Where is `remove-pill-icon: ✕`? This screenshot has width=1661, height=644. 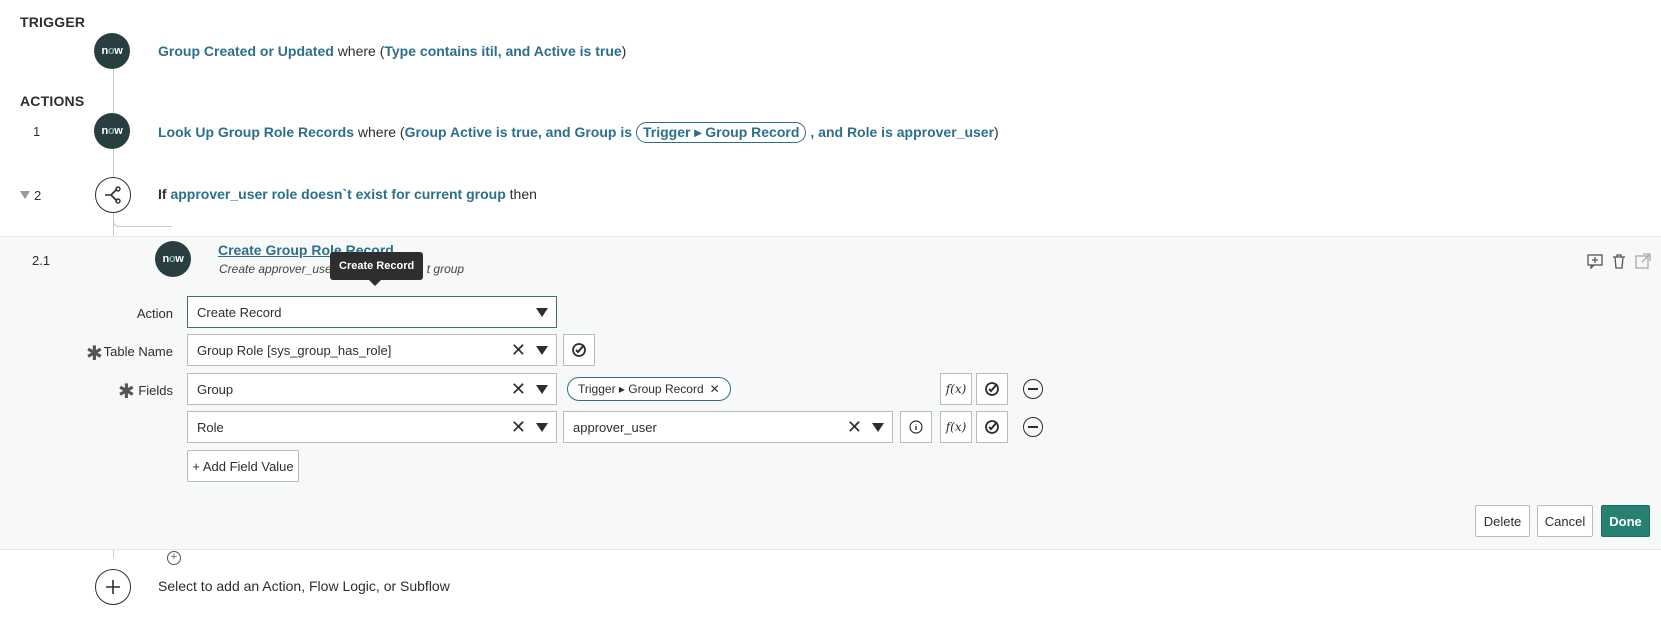 remove-pill-icon: ✕ is located at coordinates (715, 389).